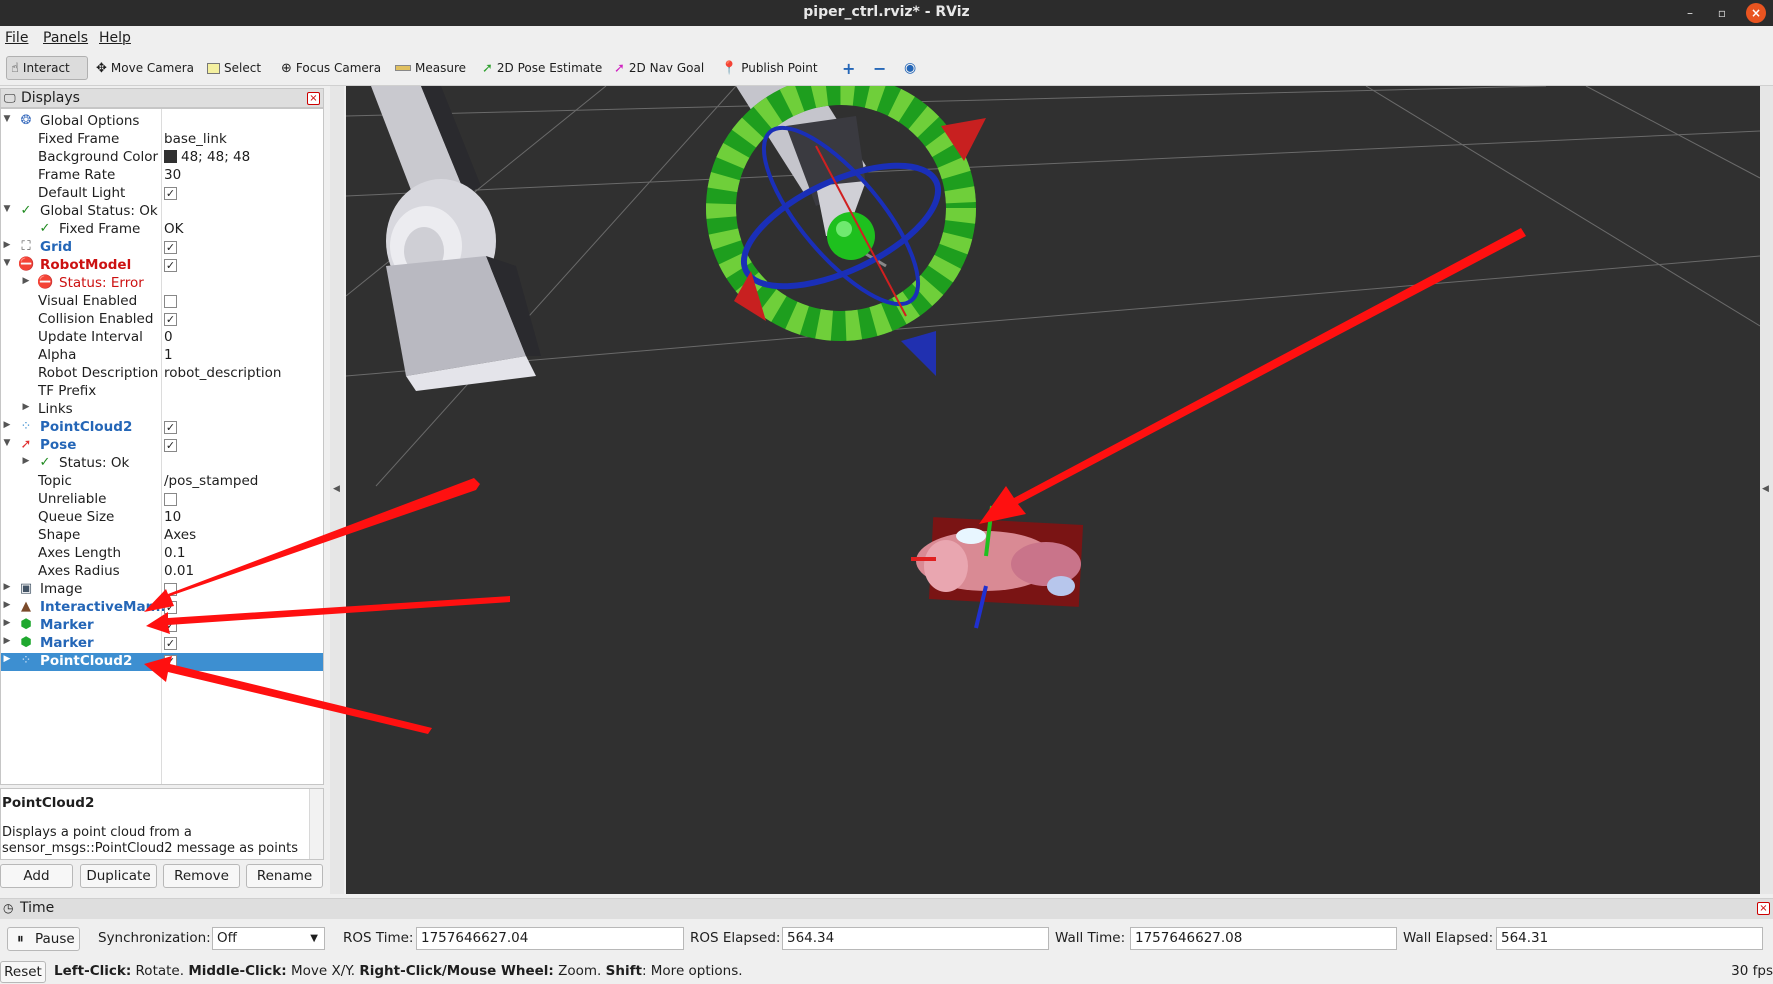 The image size is (1773, 984). I want to click on shift-action: : More options., so click(692, 971).